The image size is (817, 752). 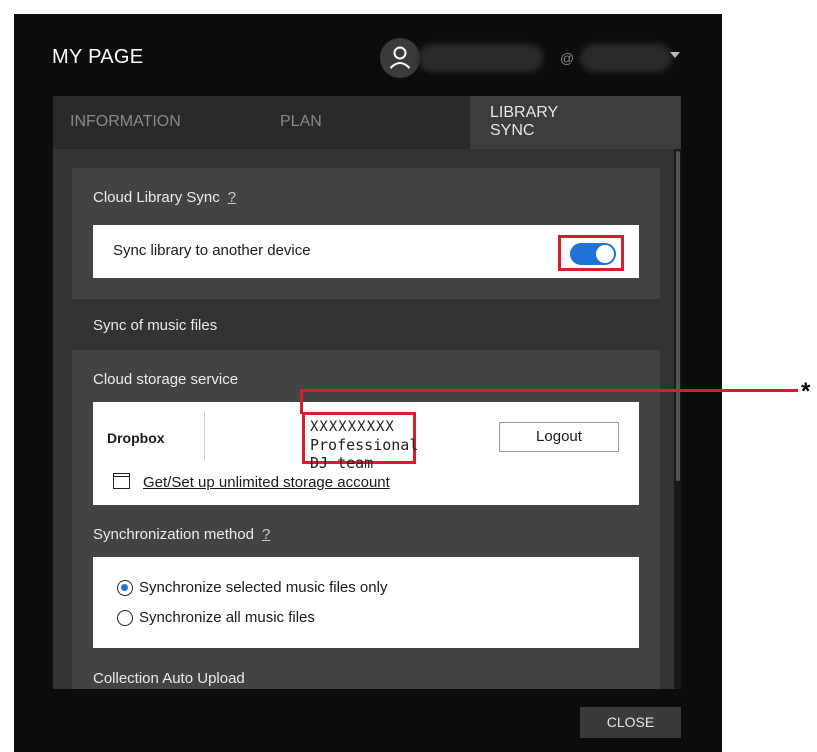 I want to click on radio-all-files, so click(x=125, y=618).